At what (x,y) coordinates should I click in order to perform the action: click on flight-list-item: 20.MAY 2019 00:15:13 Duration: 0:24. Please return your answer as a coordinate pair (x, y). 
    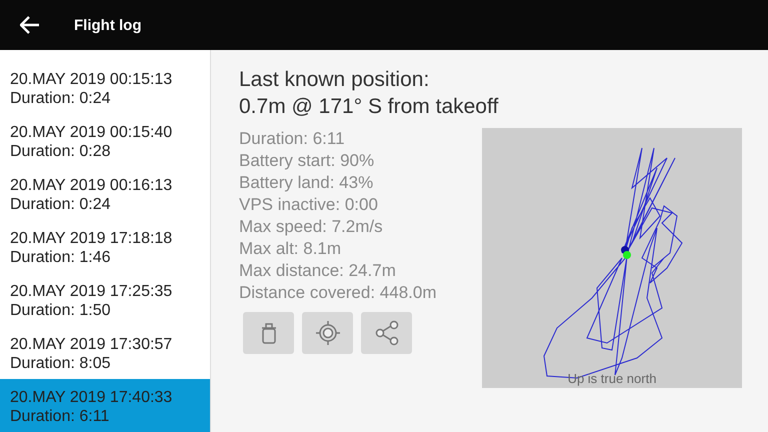
    Looking at the image, I should click on (105, 87).